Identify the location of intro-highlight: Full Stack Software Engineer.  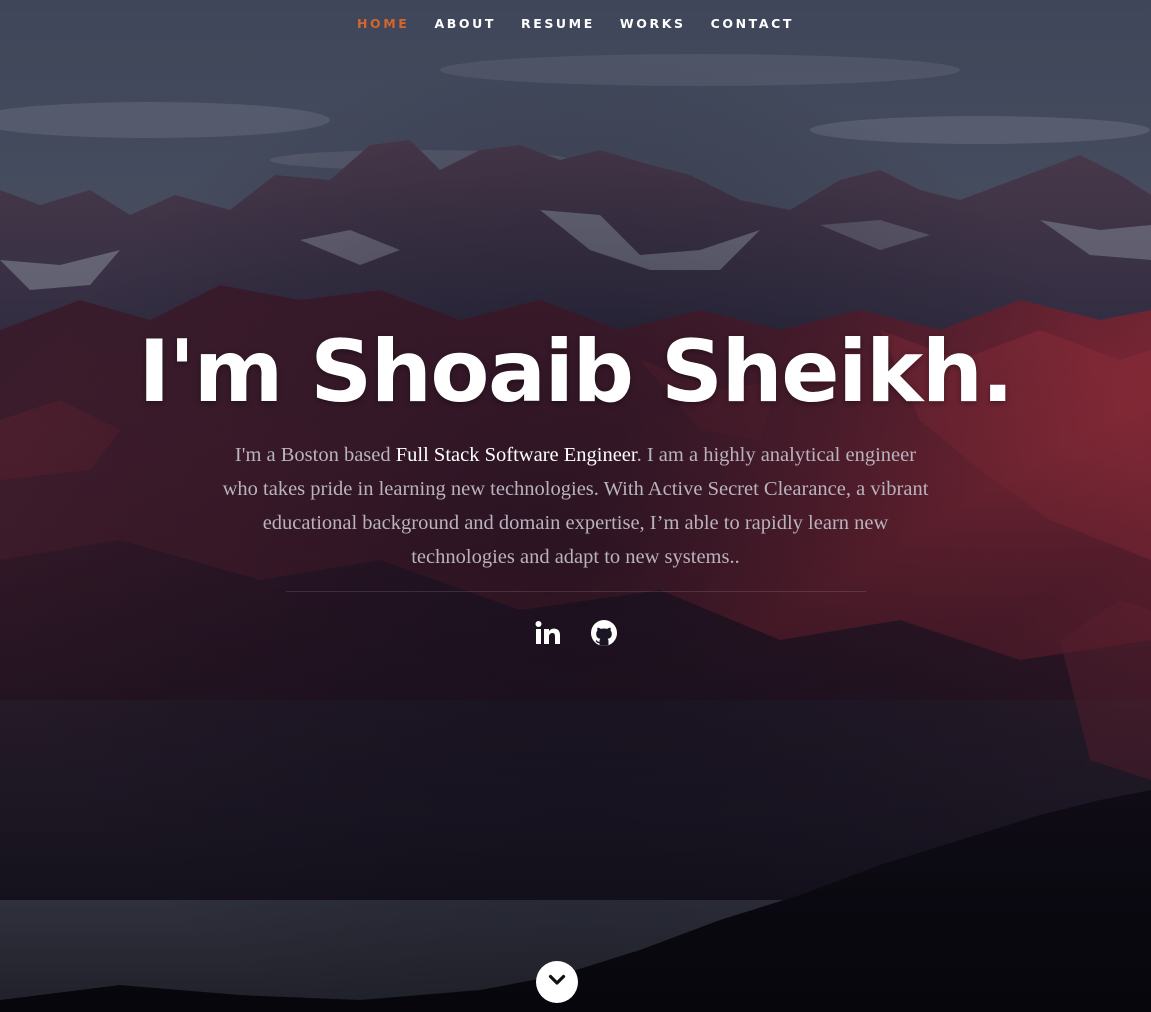
(516, 455).